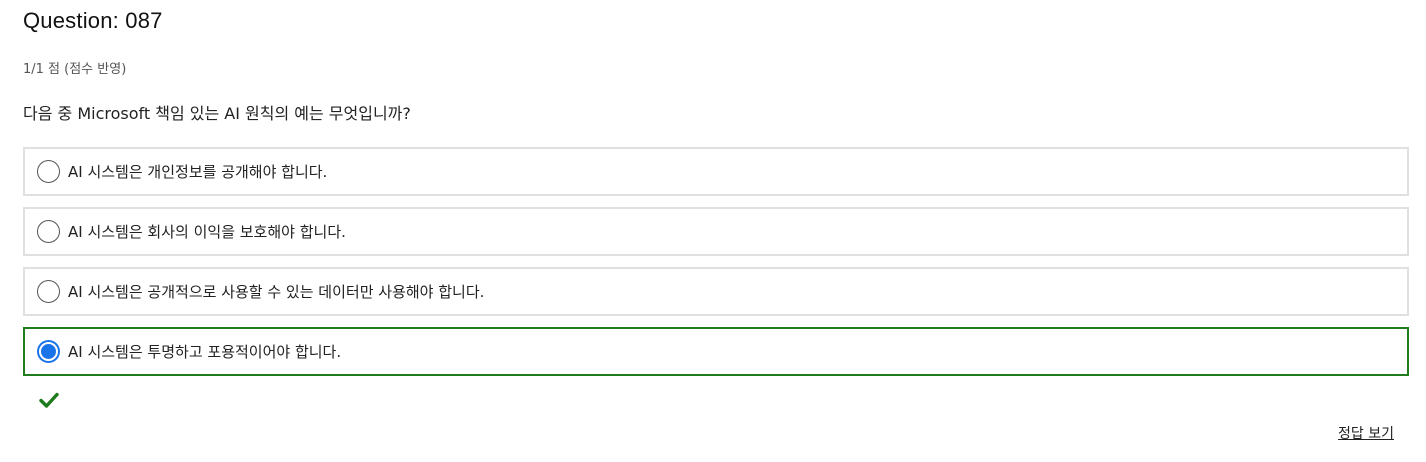 The image size is (1426, 462). I want to click on radio-button-selected, so click(48, 351).